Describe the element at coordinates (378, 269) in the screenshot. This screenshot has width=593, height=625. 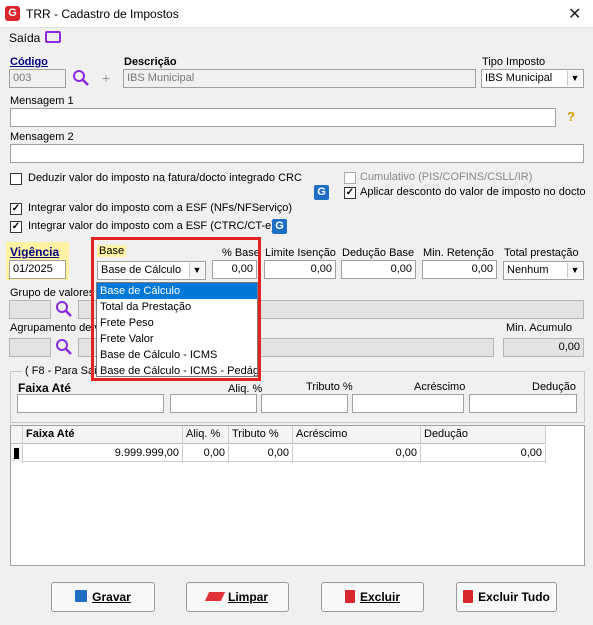
I see `deducao-base-field: 0,00` at that location.